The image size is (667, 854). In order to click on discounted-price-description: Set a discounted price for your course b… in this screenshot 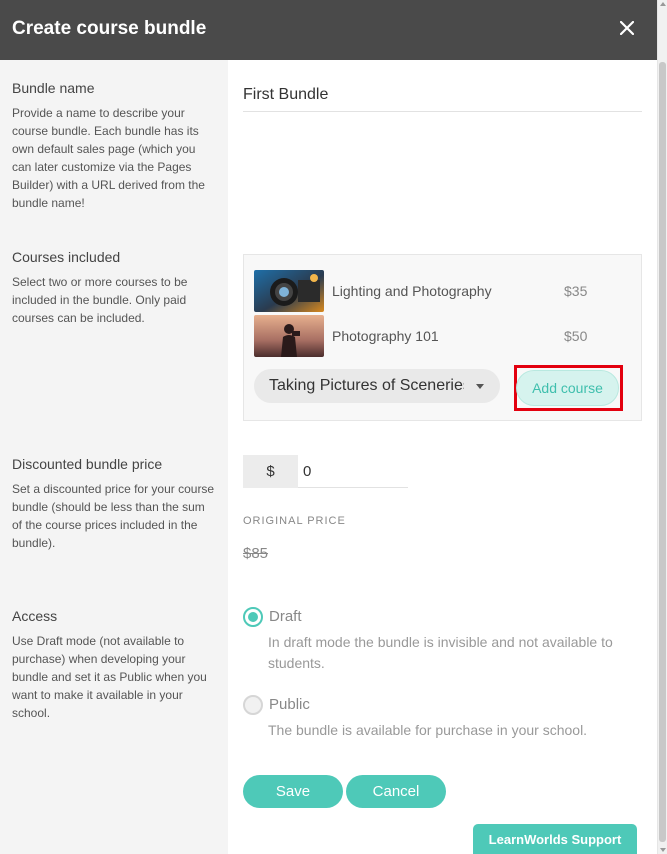, I will do `click(113, 516)`.